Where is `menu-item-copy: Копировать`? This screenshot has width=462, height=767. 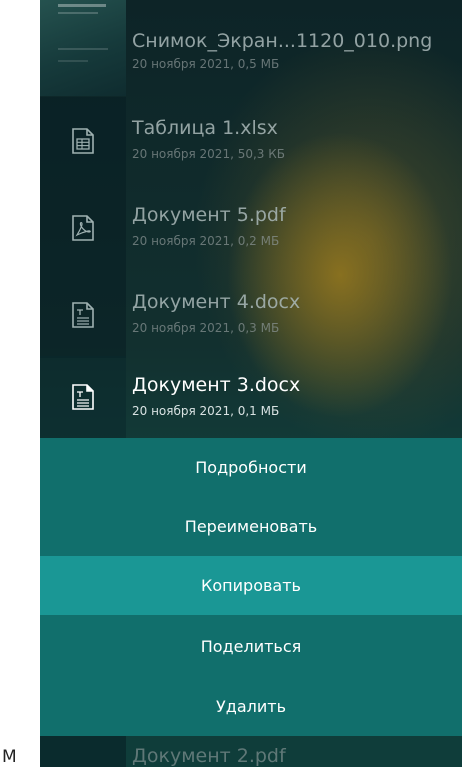 menu-item-copy: Копировать is located at coordinates (251, 585).